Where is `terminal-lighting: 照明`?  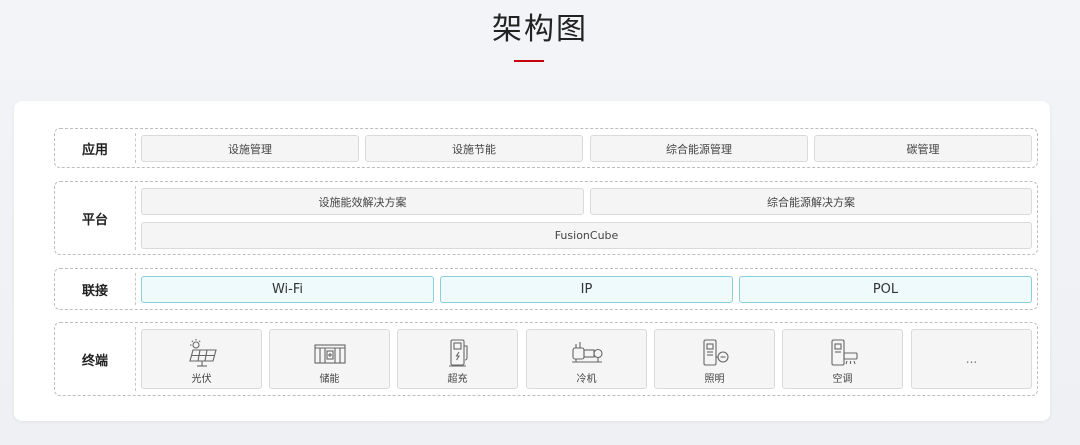 terminal-lighting: 照明 is located at coordinates (714, 359).